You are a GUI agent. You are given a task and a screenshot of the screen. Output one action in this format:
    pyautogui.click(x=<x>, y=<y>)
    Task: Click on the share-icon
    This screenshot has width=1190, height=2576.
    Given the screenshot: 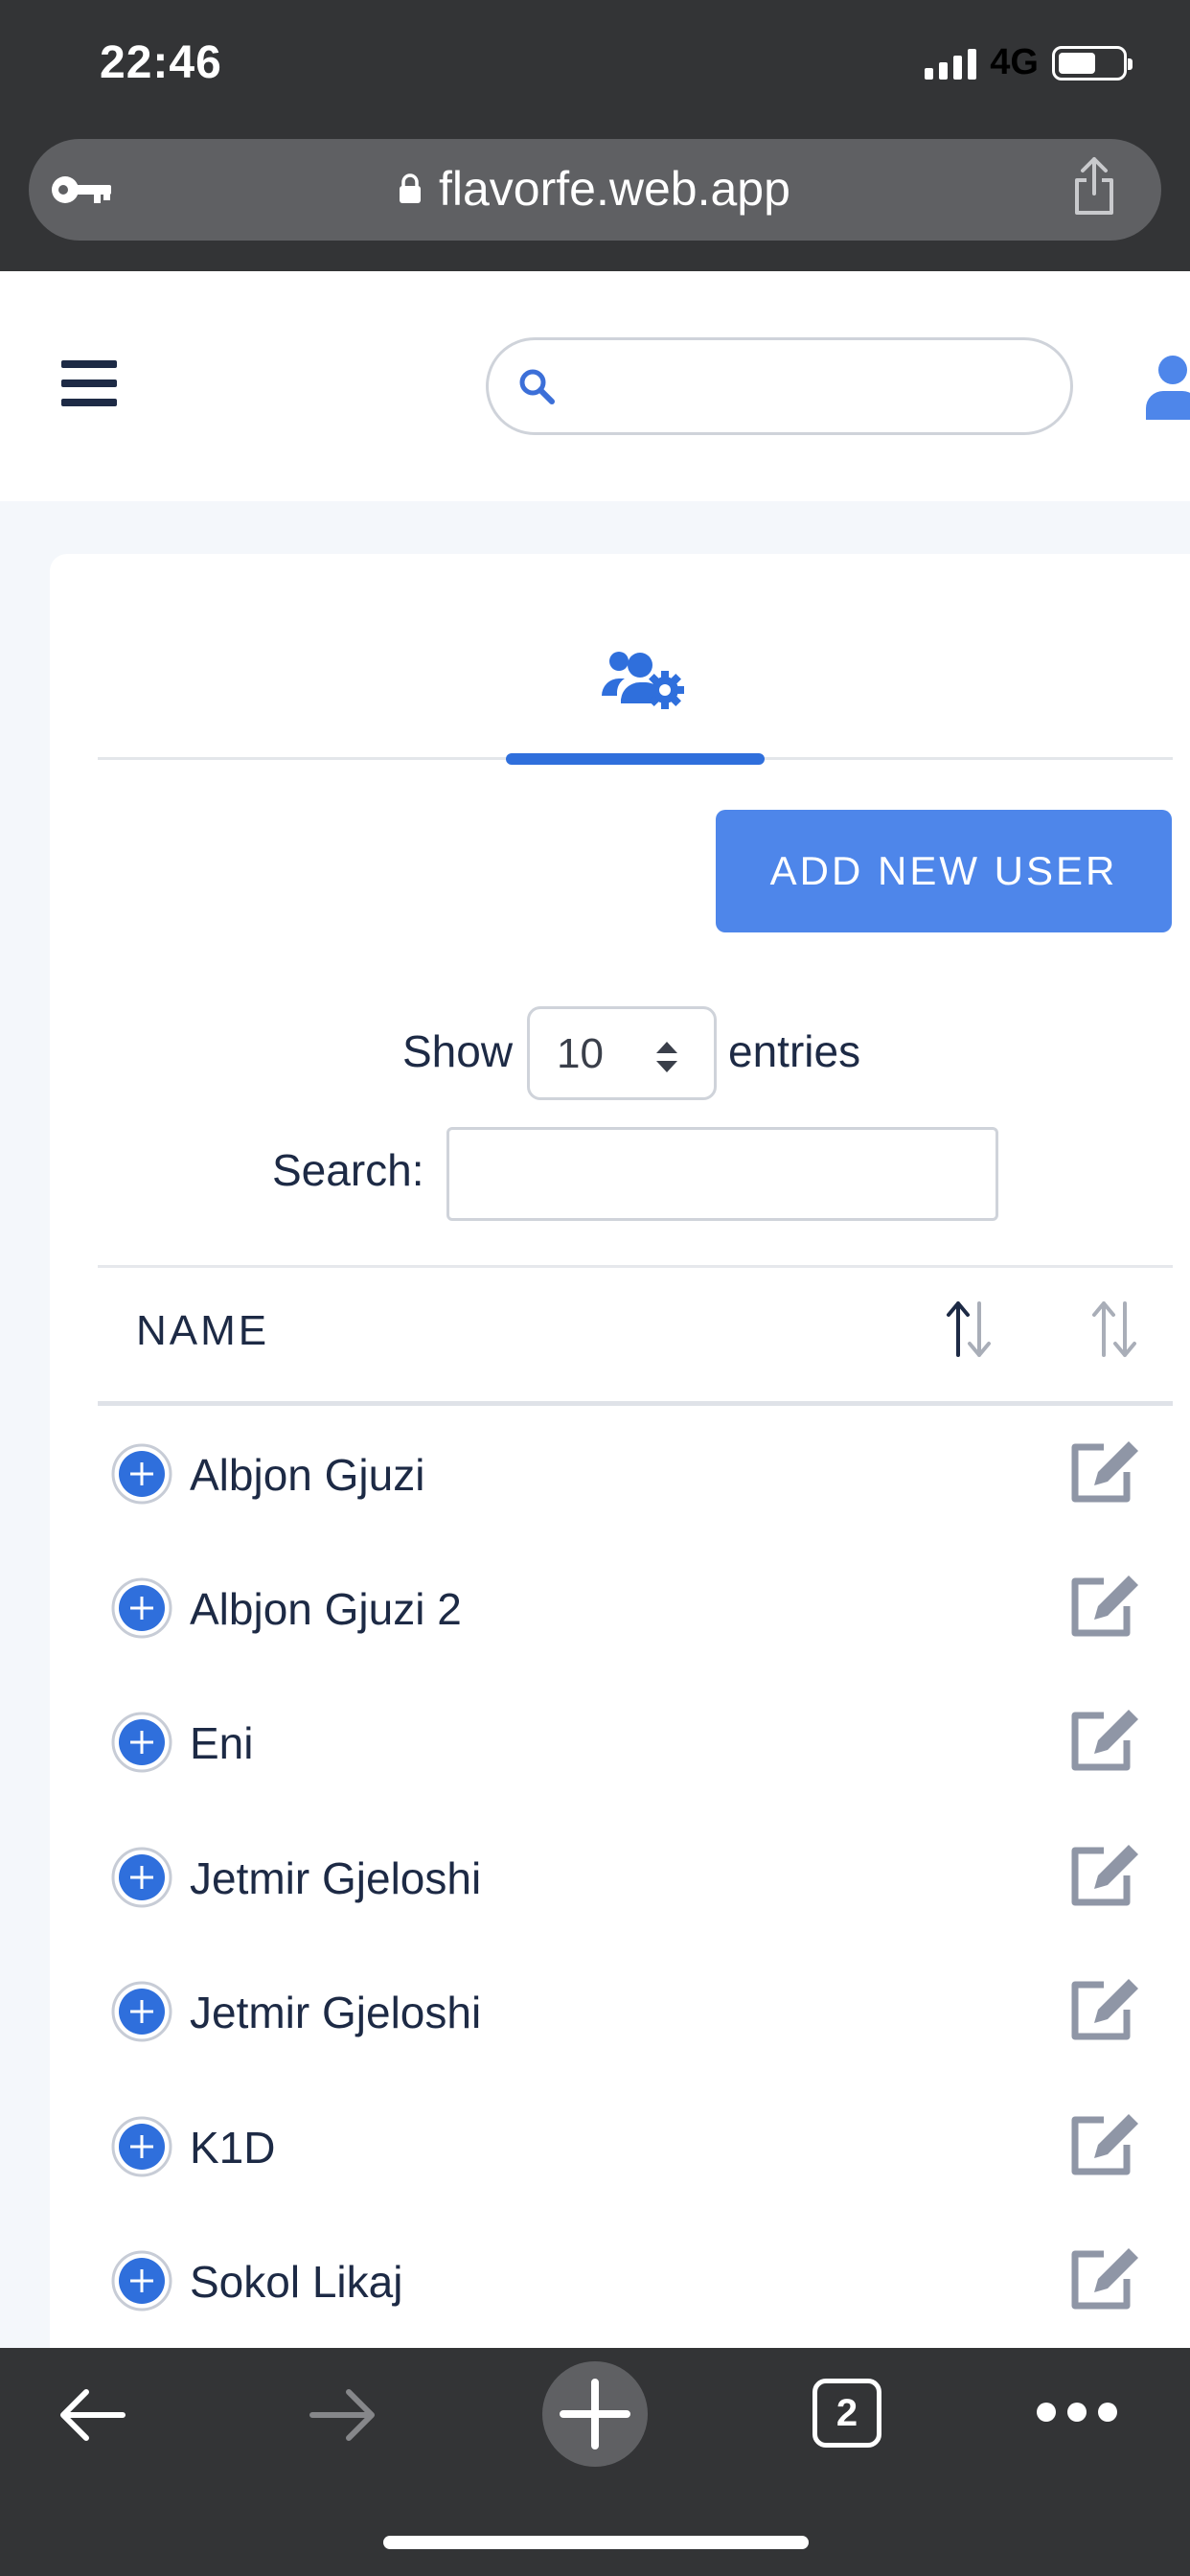 What is the action you would take?
    pyautogui.click(x=1094, y=186)
    